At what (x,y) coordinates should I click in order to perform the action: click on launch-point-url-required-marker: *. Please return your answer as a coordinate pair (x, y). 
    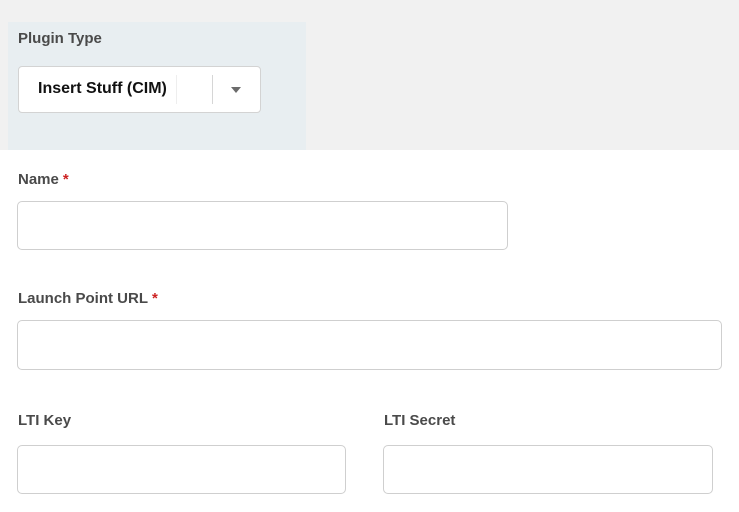
    Looking at the image, I should click on (155, 298).